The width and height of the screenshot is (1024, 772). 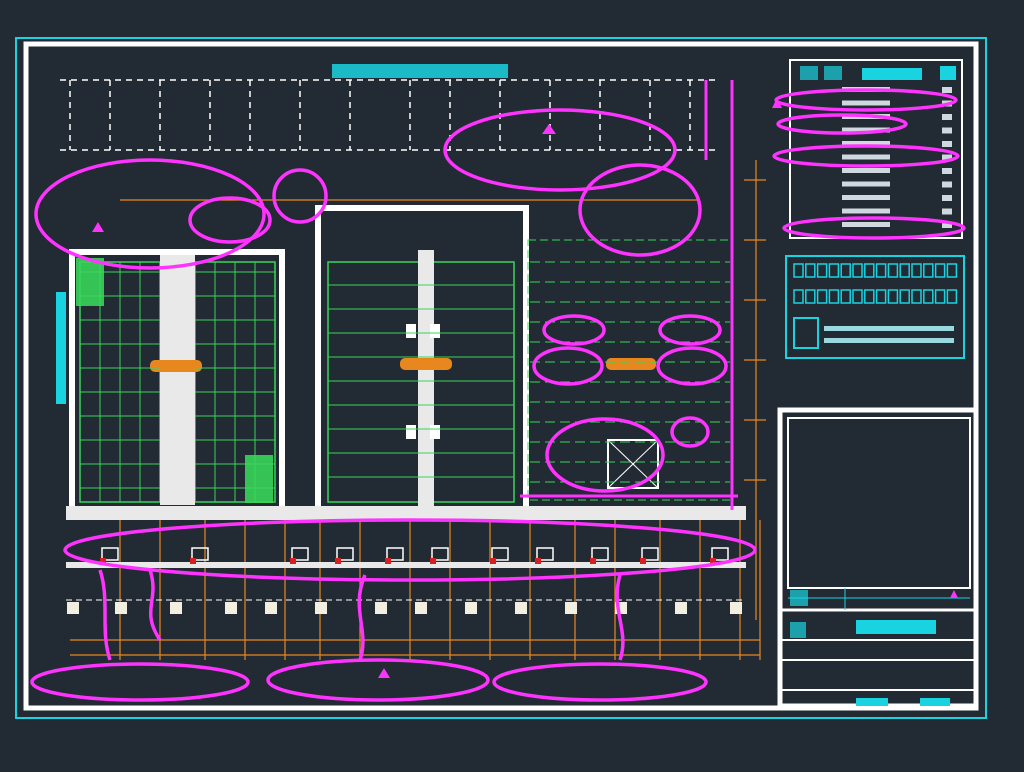 I want to click on right-hall-grid, so click(x=630, y=372).